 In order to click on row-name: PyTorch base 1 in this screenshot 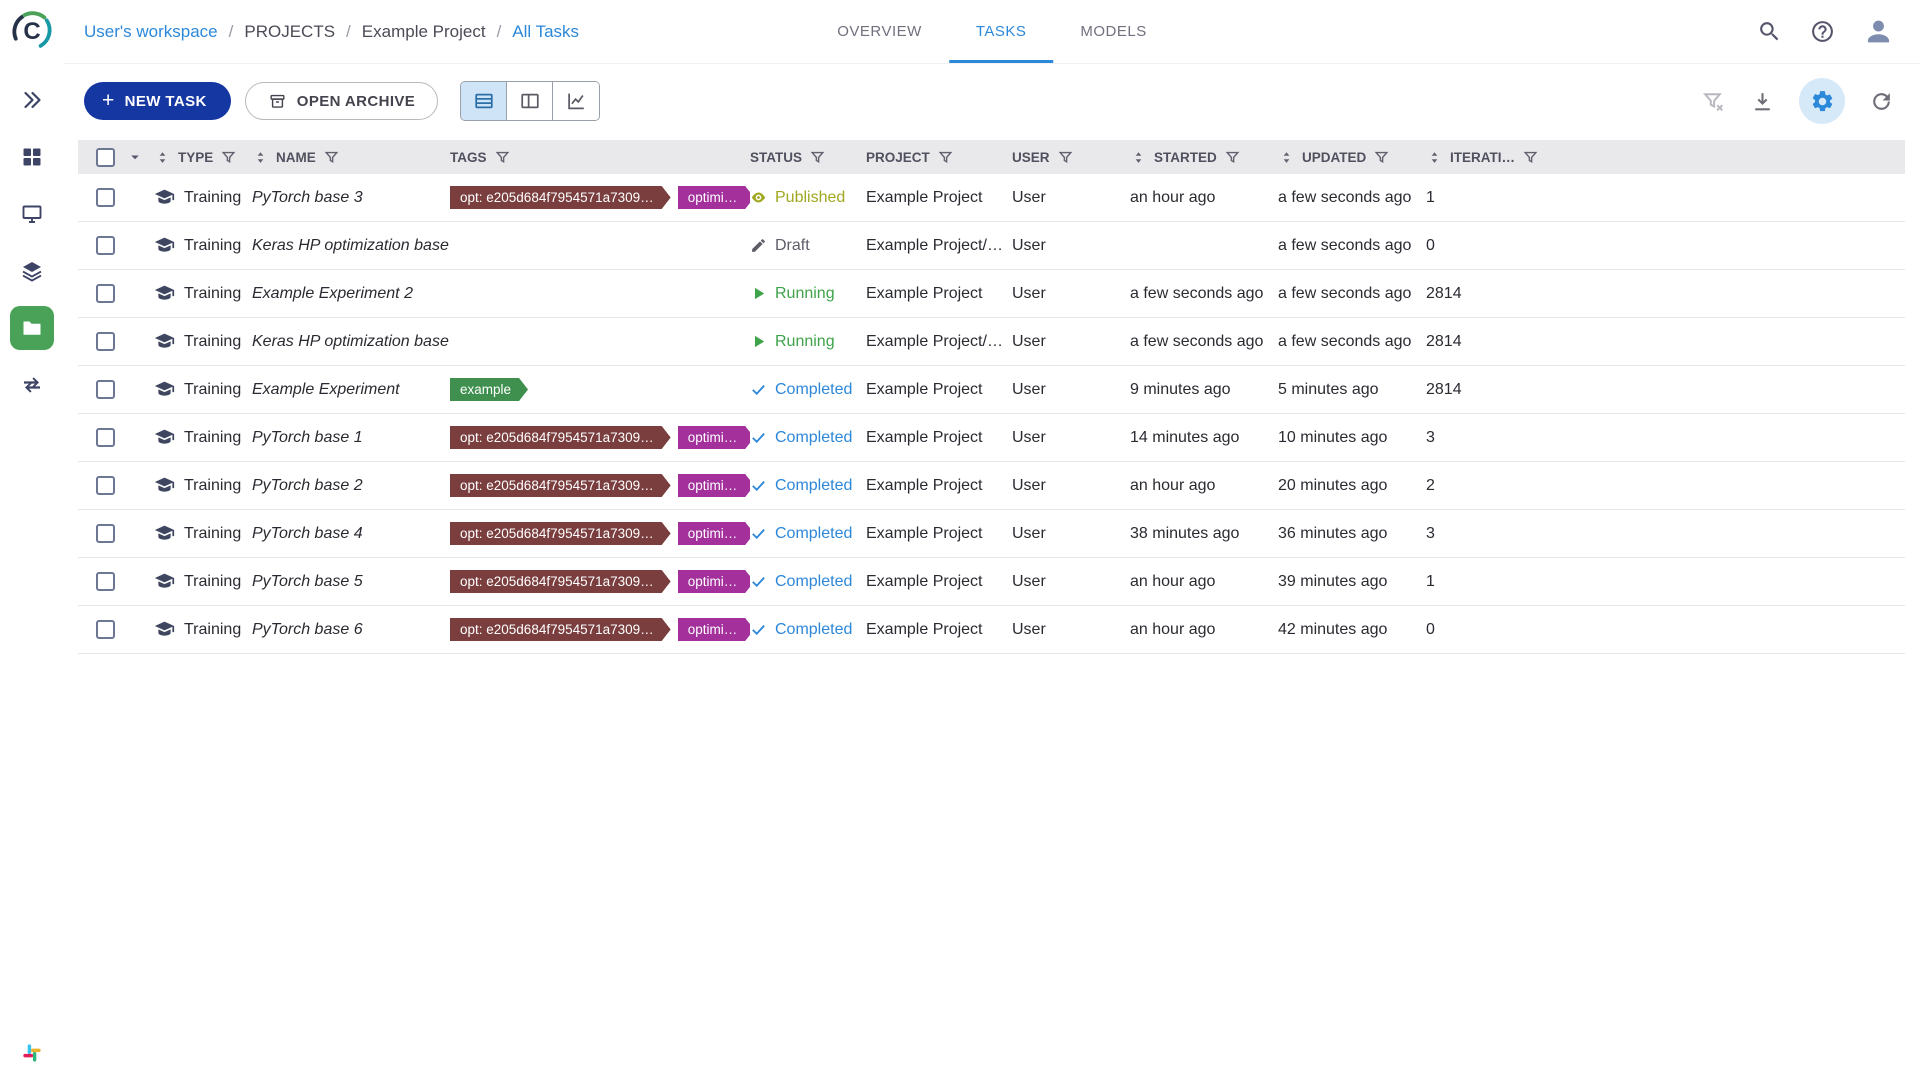, I will do `click(351, 438)`.